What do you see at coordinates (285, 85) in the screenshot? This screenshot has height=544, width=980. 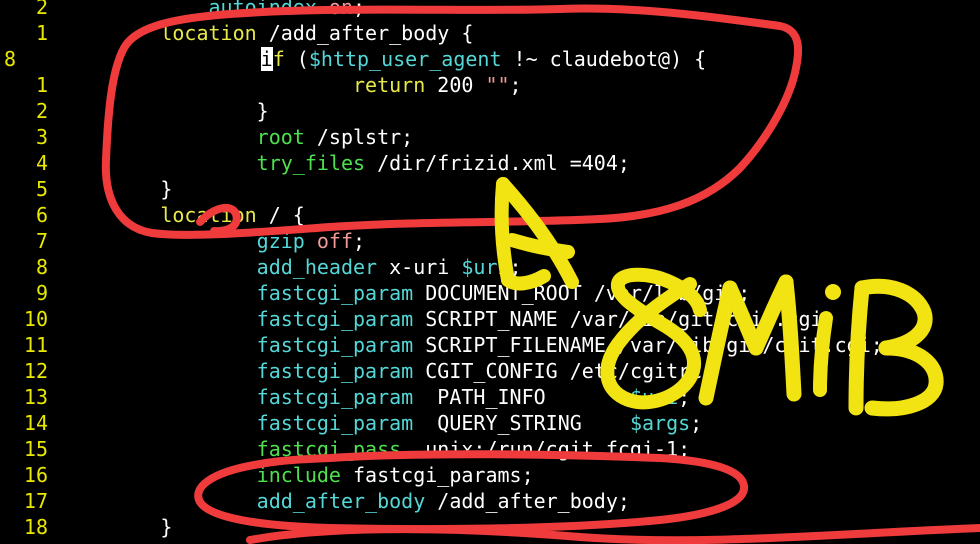 I see `code-line-text: return 200 "";` at bounding box center [285, 85].